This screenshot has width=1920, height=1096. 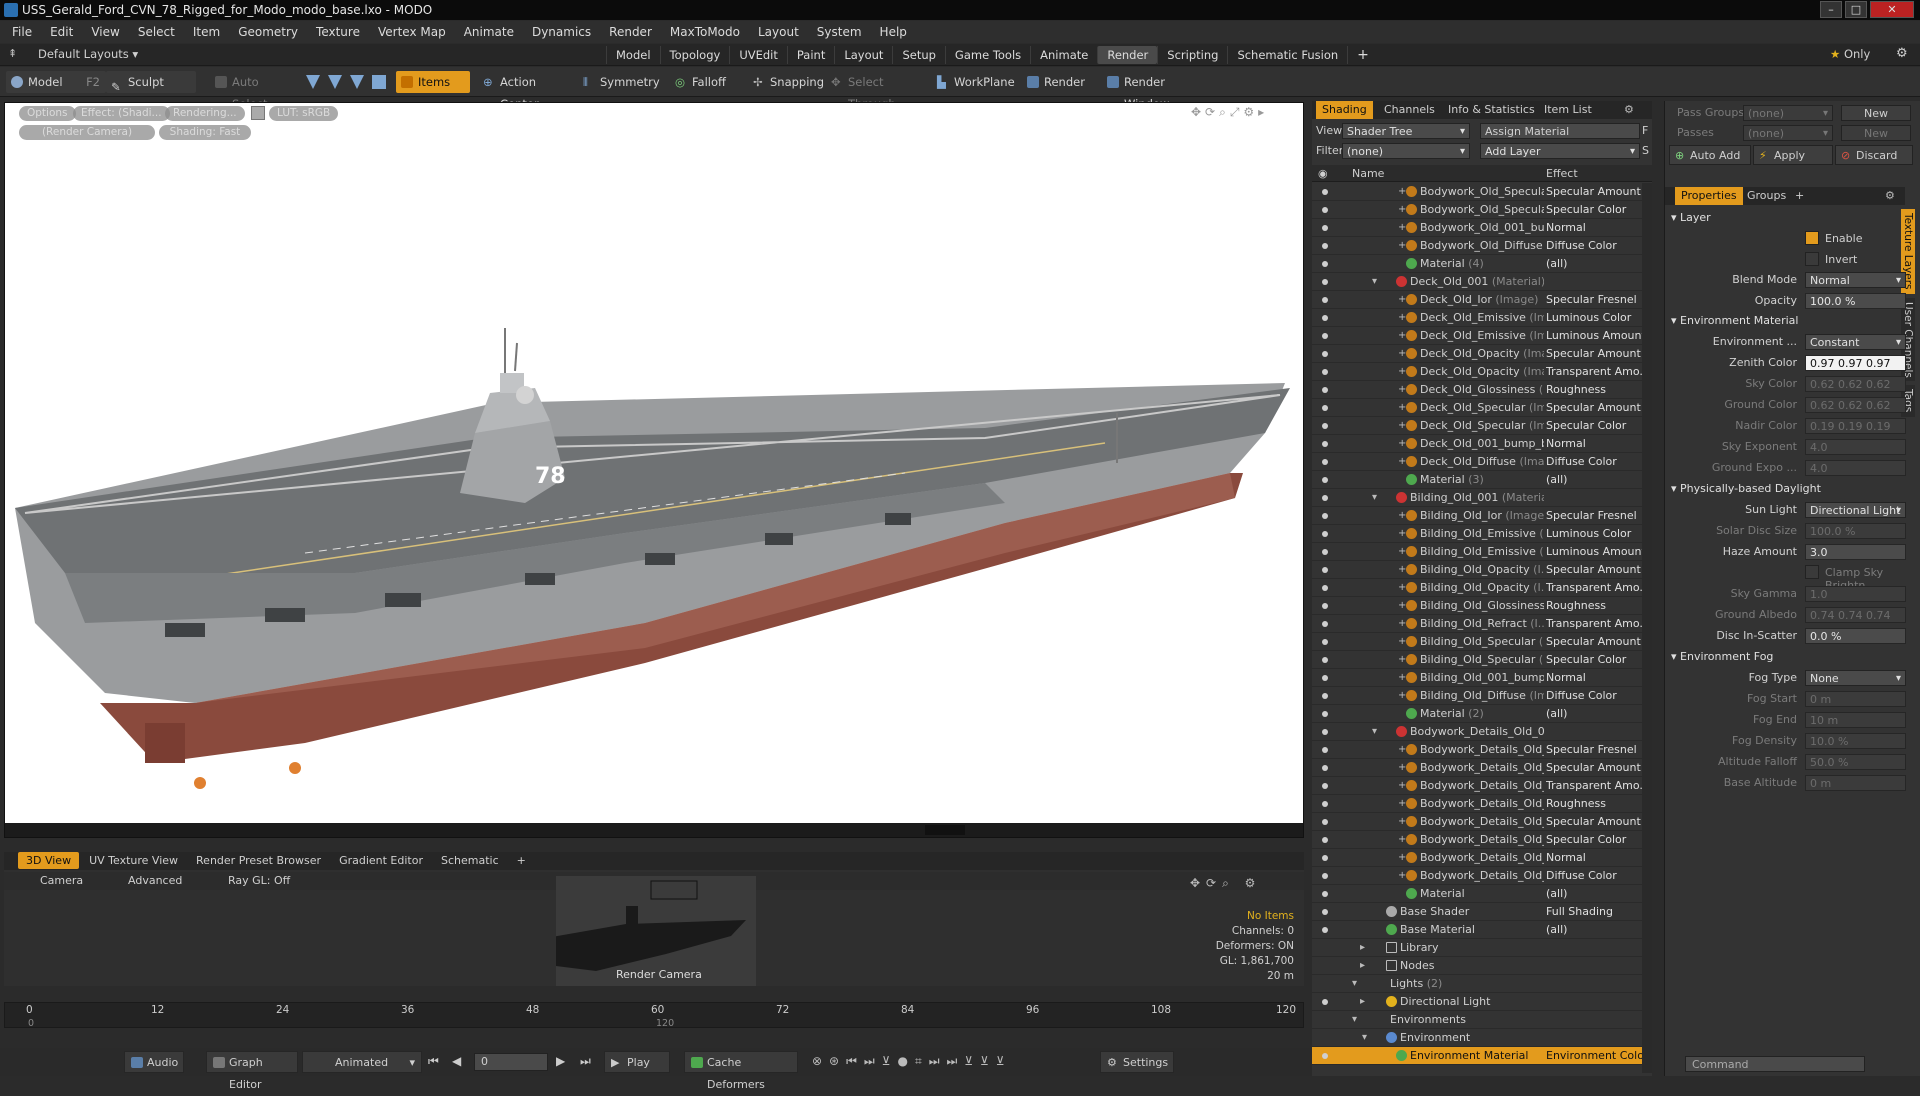 I want to click on nadir-color-field: 0.19 0.19 0.19, so click(x=1855, y=426).